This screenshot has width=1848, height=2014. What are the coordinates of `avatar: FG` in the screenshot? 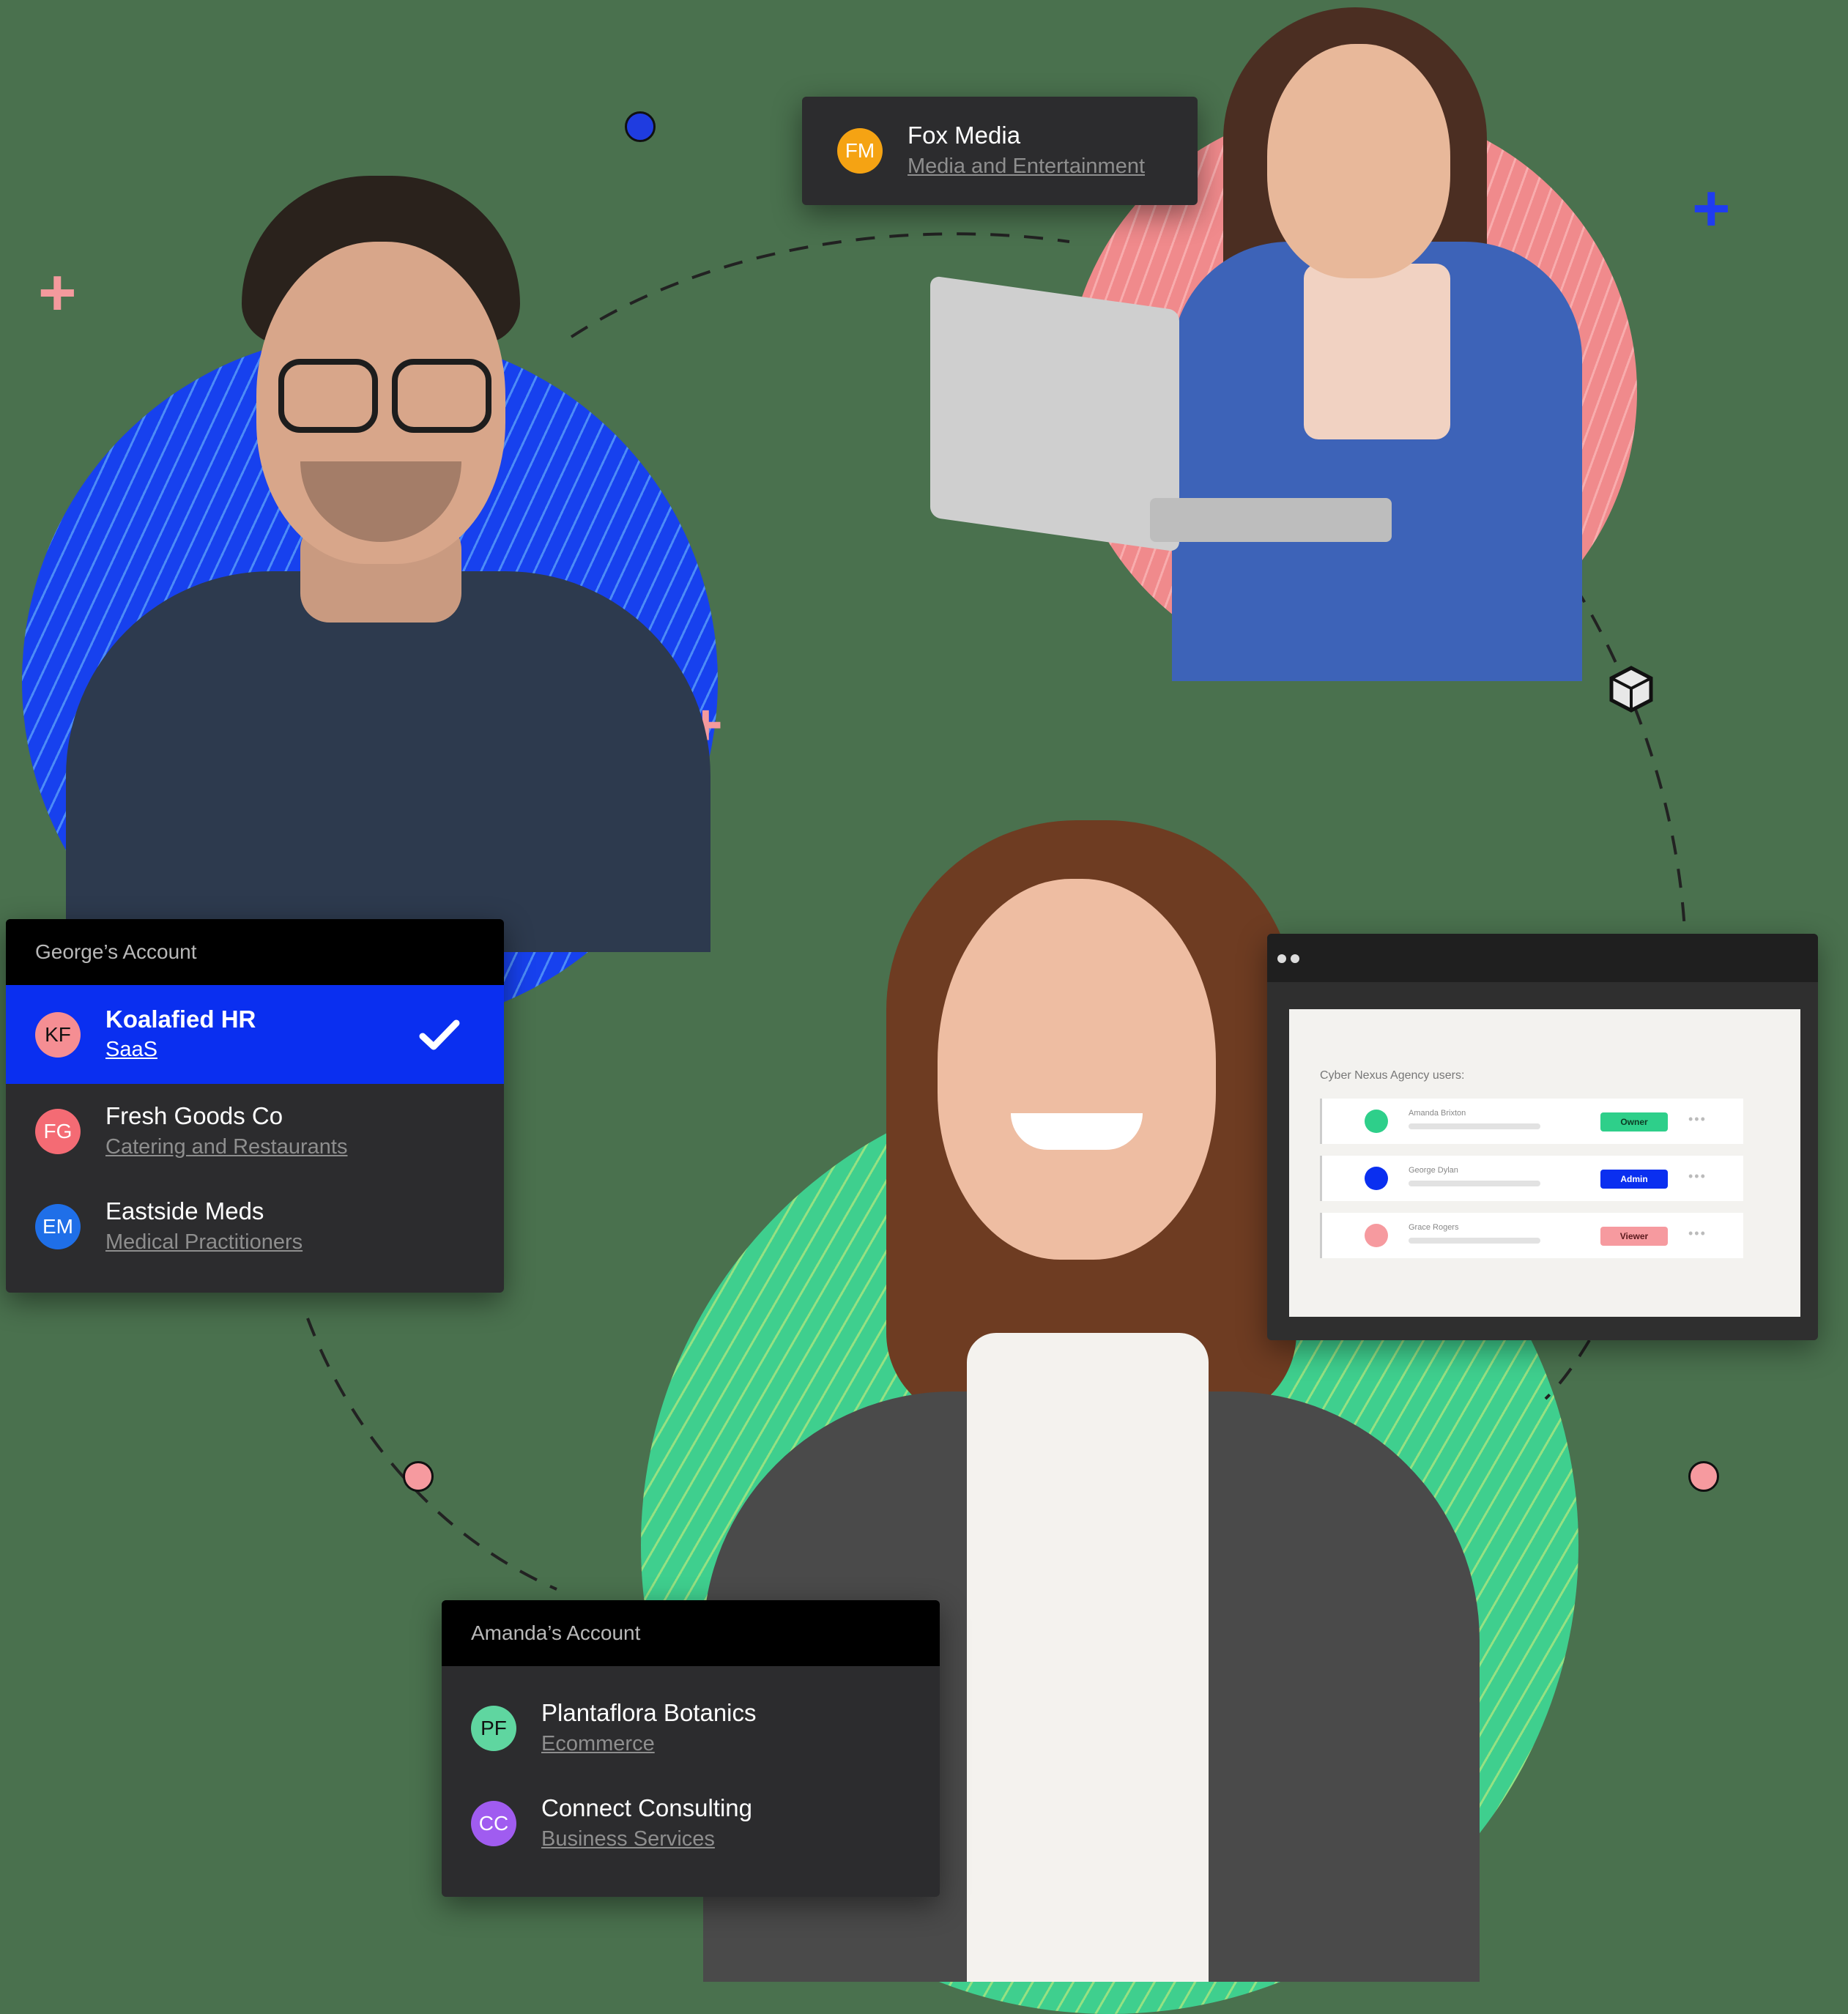 It's located at (58, 1131).